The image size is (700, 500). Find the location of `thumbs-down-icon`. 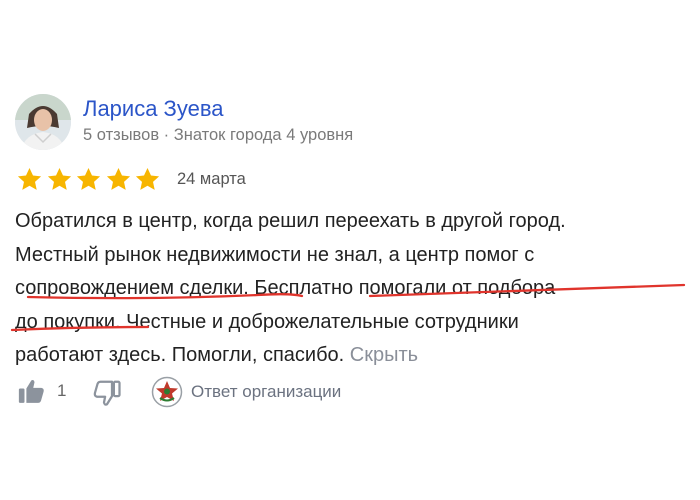

thumbs-down-icon is located at coordinates (107, 393).